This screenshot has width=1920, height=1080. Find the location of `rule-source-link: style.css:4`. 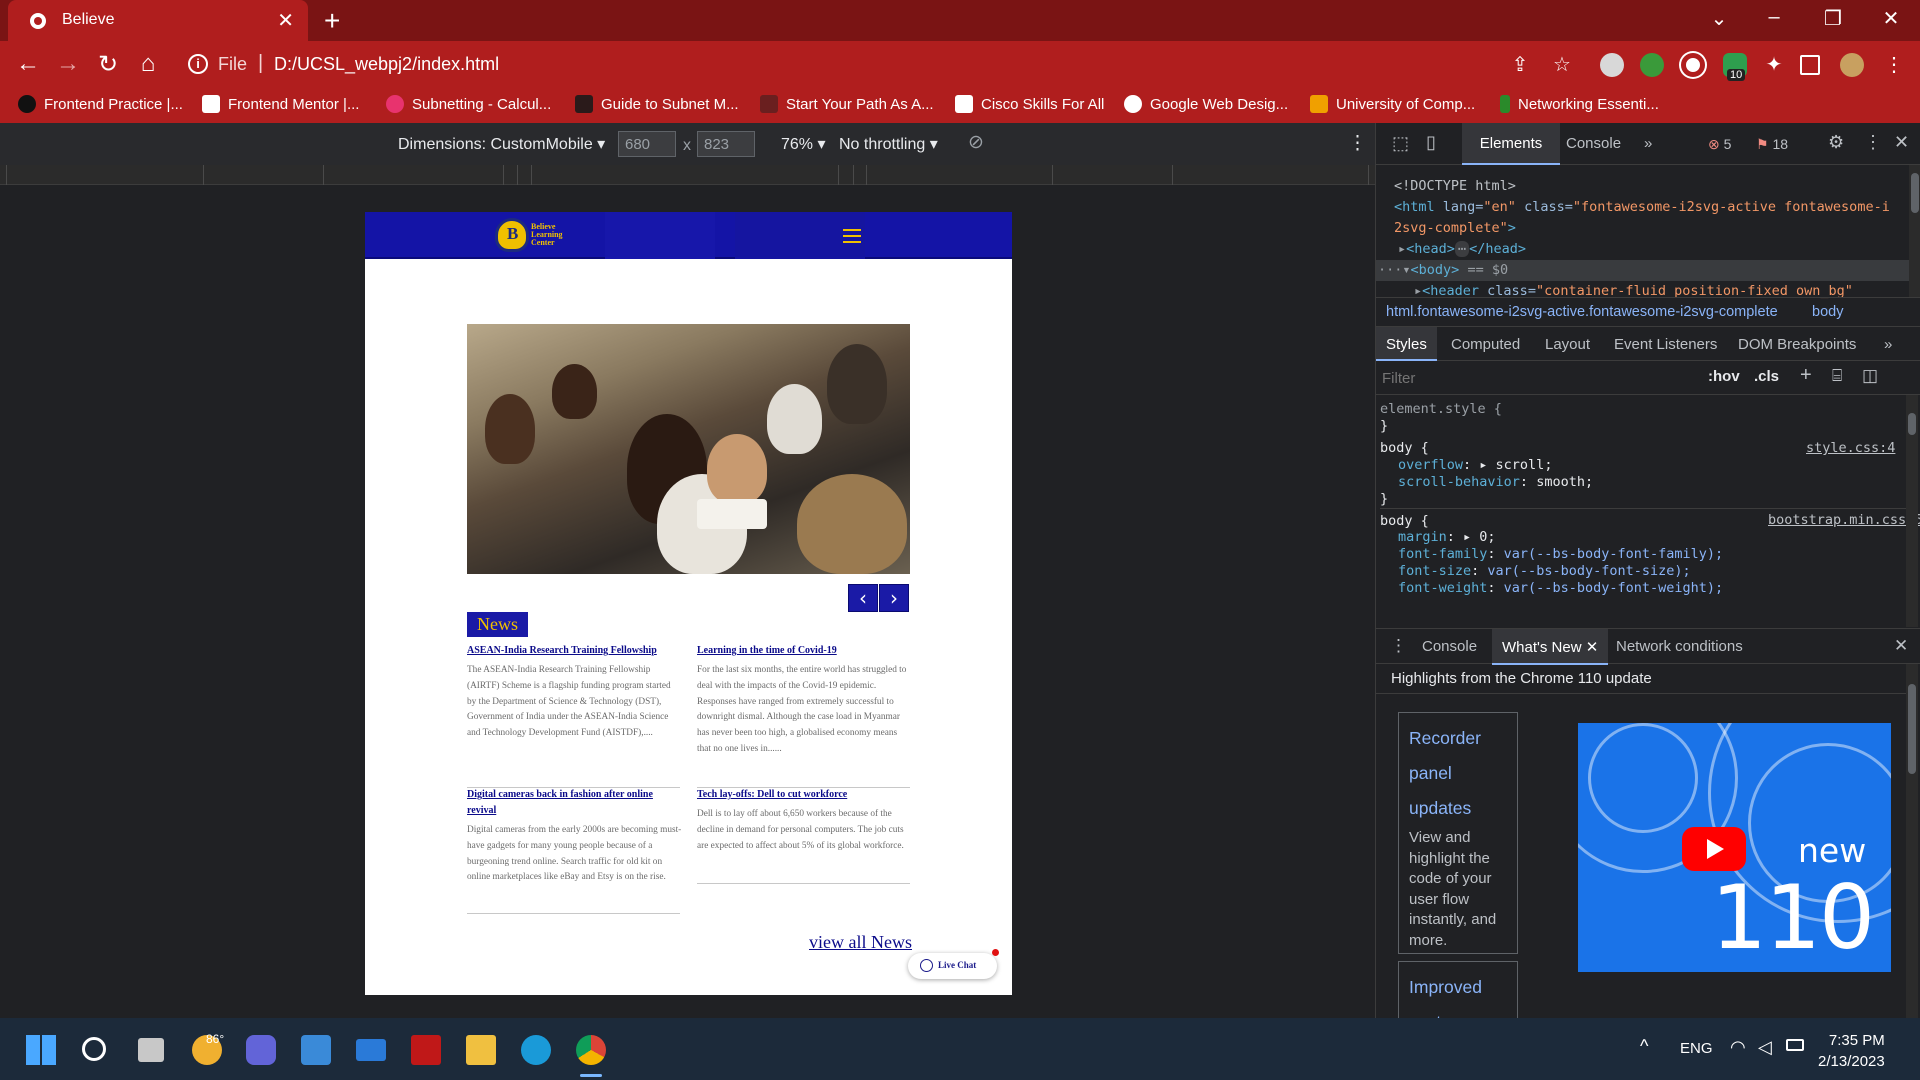

rule-source-link: style.css:4 is located at coordinates (1850, 448).